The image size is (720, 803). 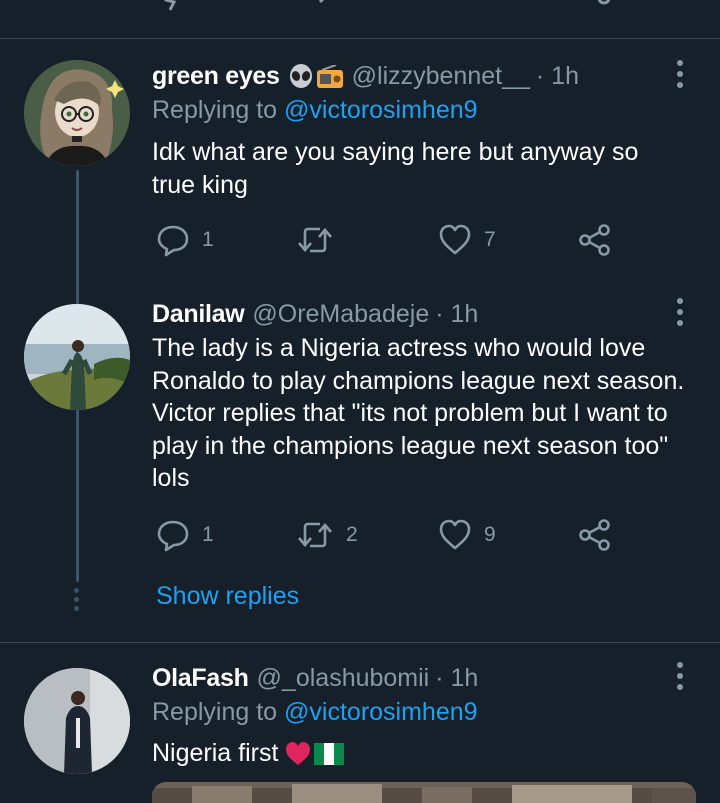 I want to click on like-count: 7, so click(x=490, y=239).